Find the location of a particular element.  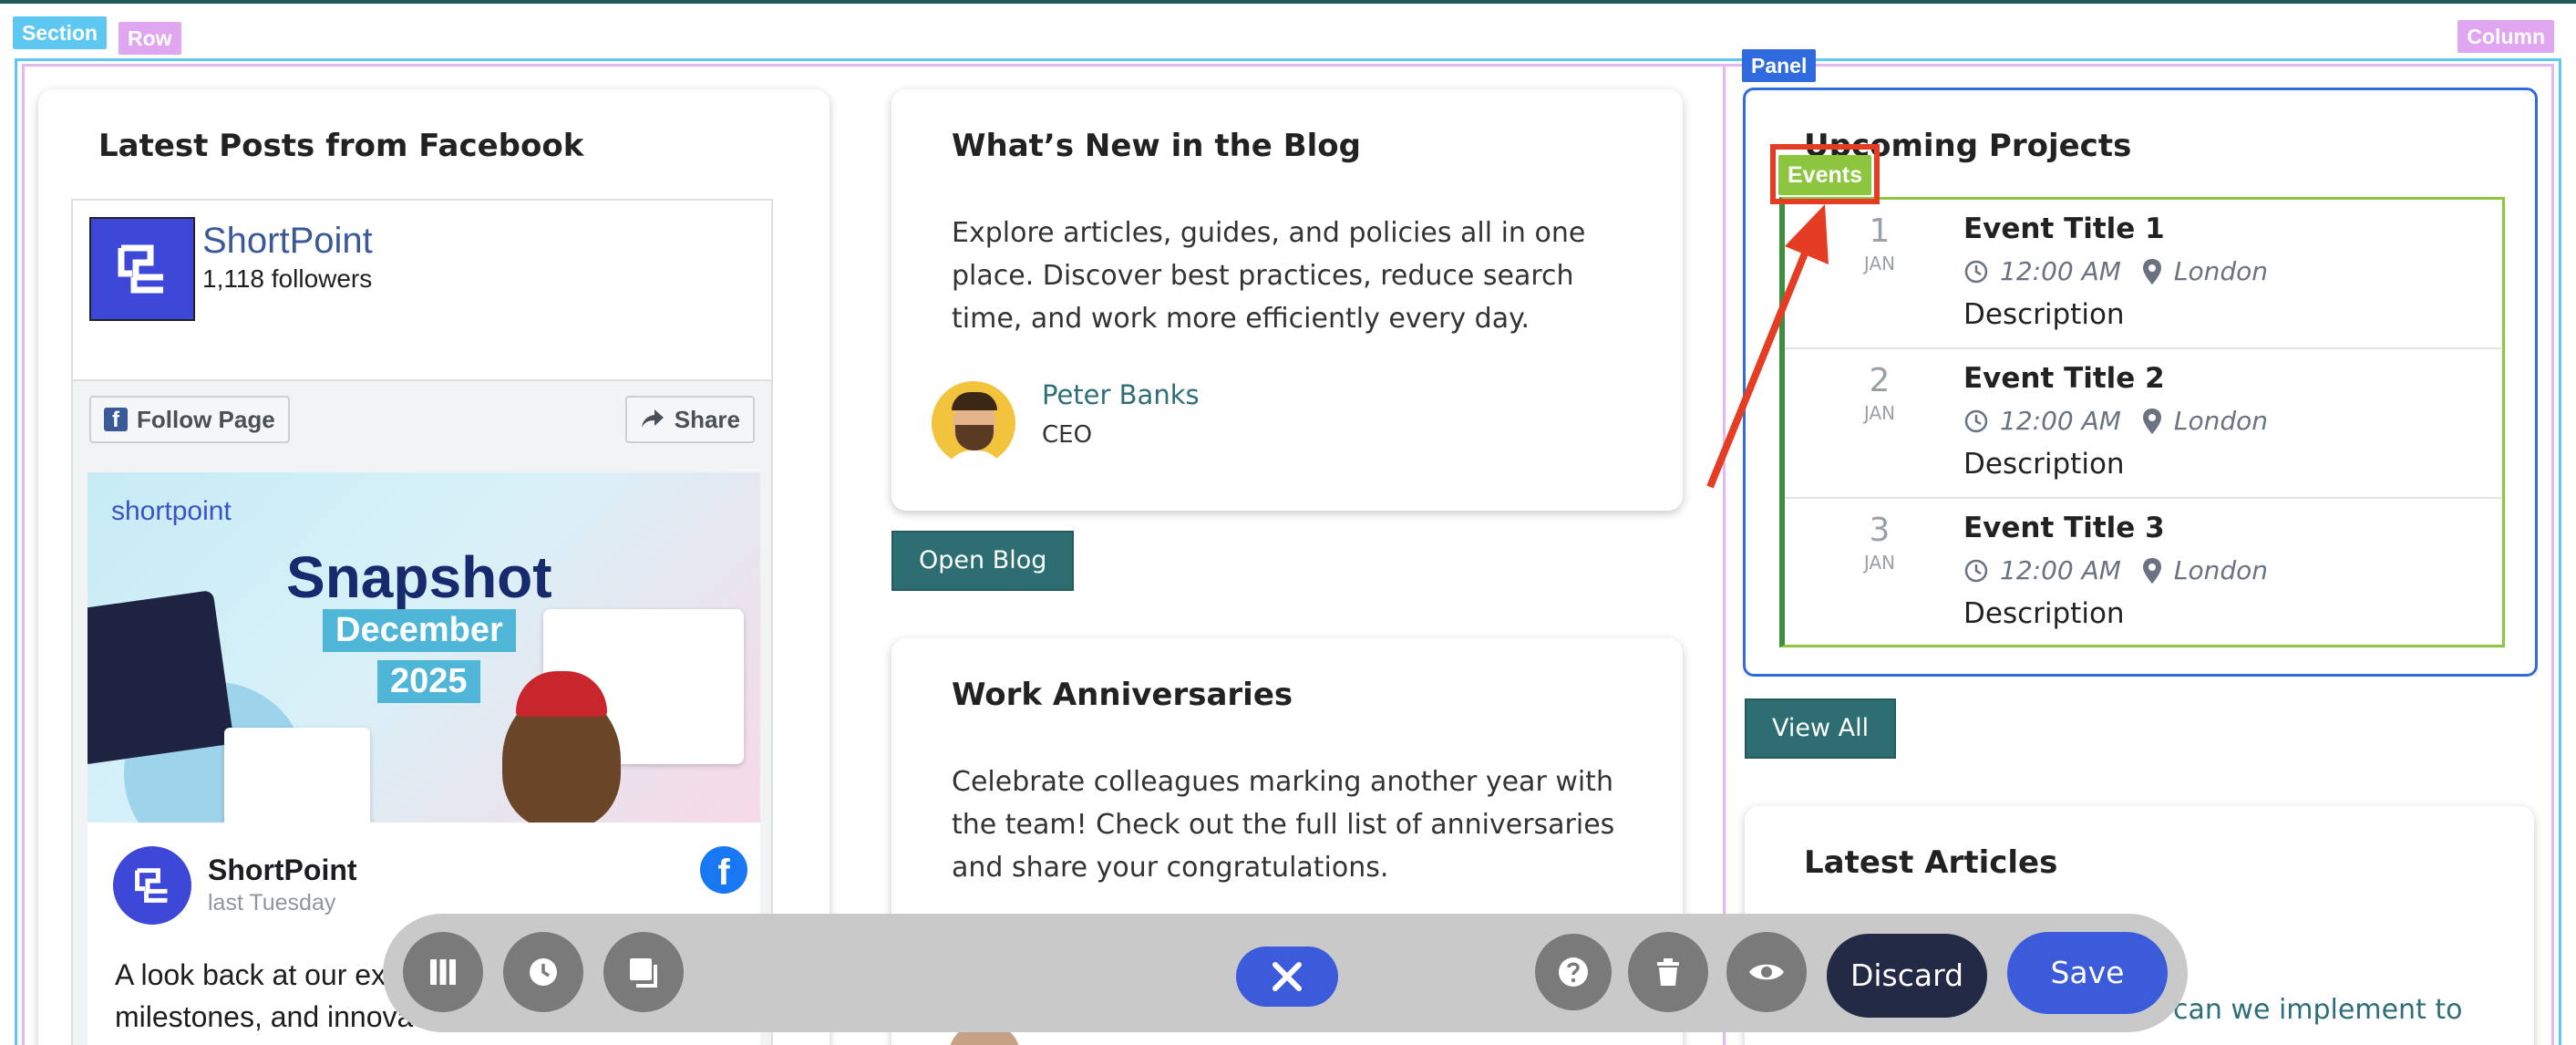

history-icon is located at coordinates (543, 972).